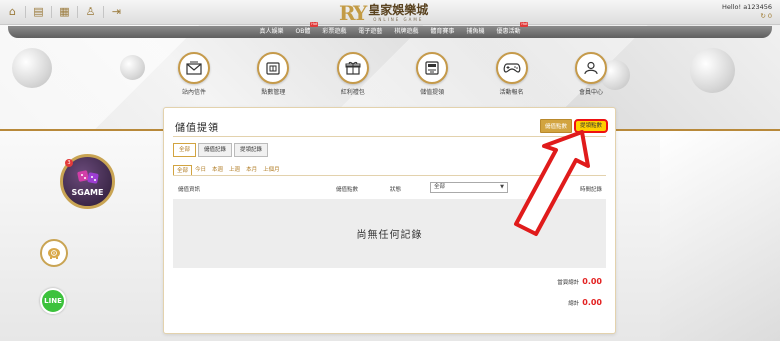 This screenshot has width=780, height=341. What do you see at coordinates (185, 150) in the screenshot?
I see `tab-all: 全部` at bounding box center [185, 150].